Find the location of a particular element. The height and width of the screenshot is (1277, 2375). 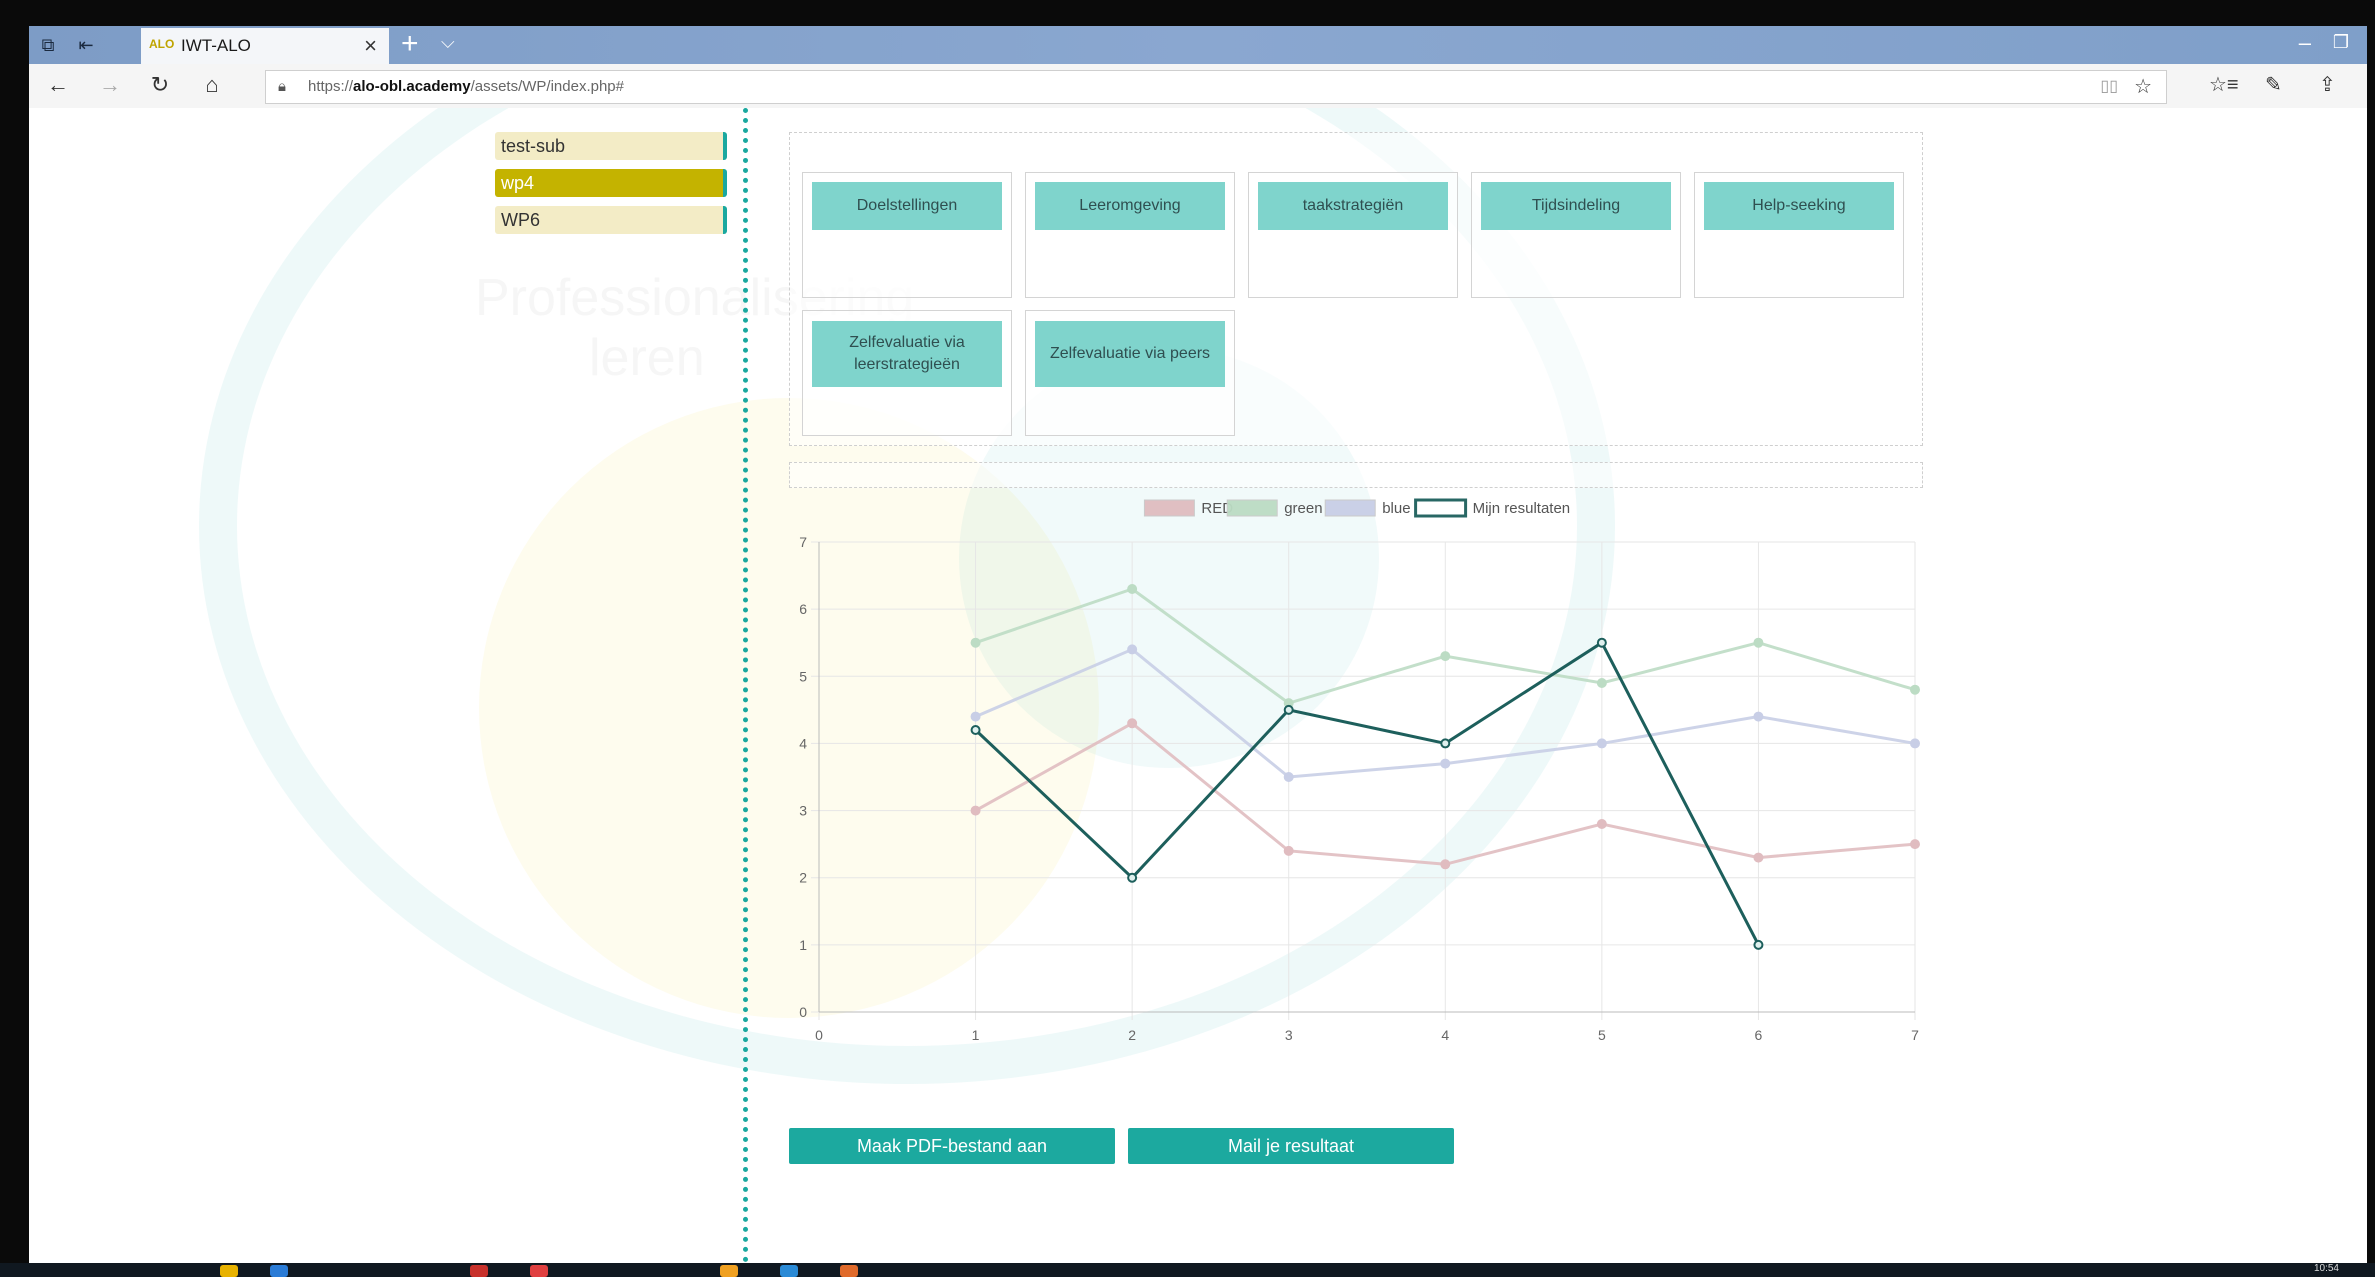

y-tick-label: 1 is located at coordinates (803, 945).